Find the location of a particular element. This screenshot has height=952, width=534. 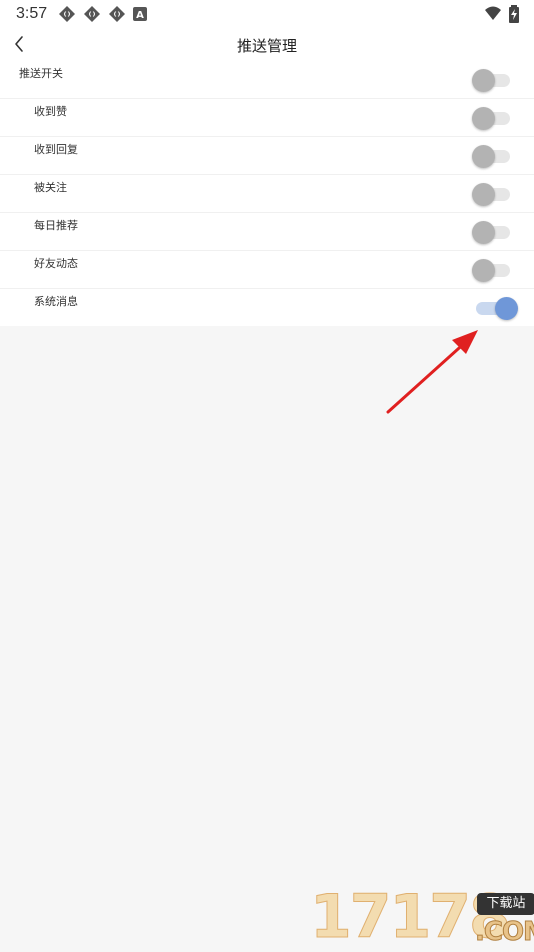

setting-label: 推送开关 is located at coordinates (41, 73).